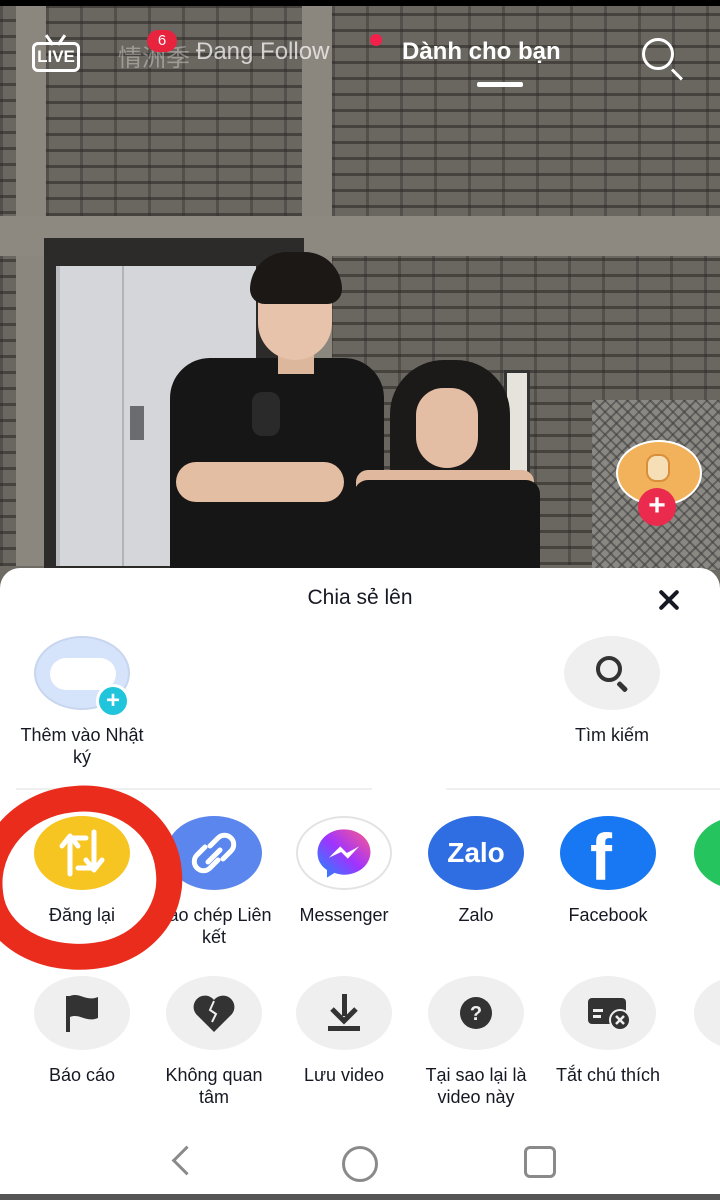 The width and height of the screenshot is (720, 1200). I want to click on add-to-story-button: + Thêm vào Nhật ký, so click(82, 702).